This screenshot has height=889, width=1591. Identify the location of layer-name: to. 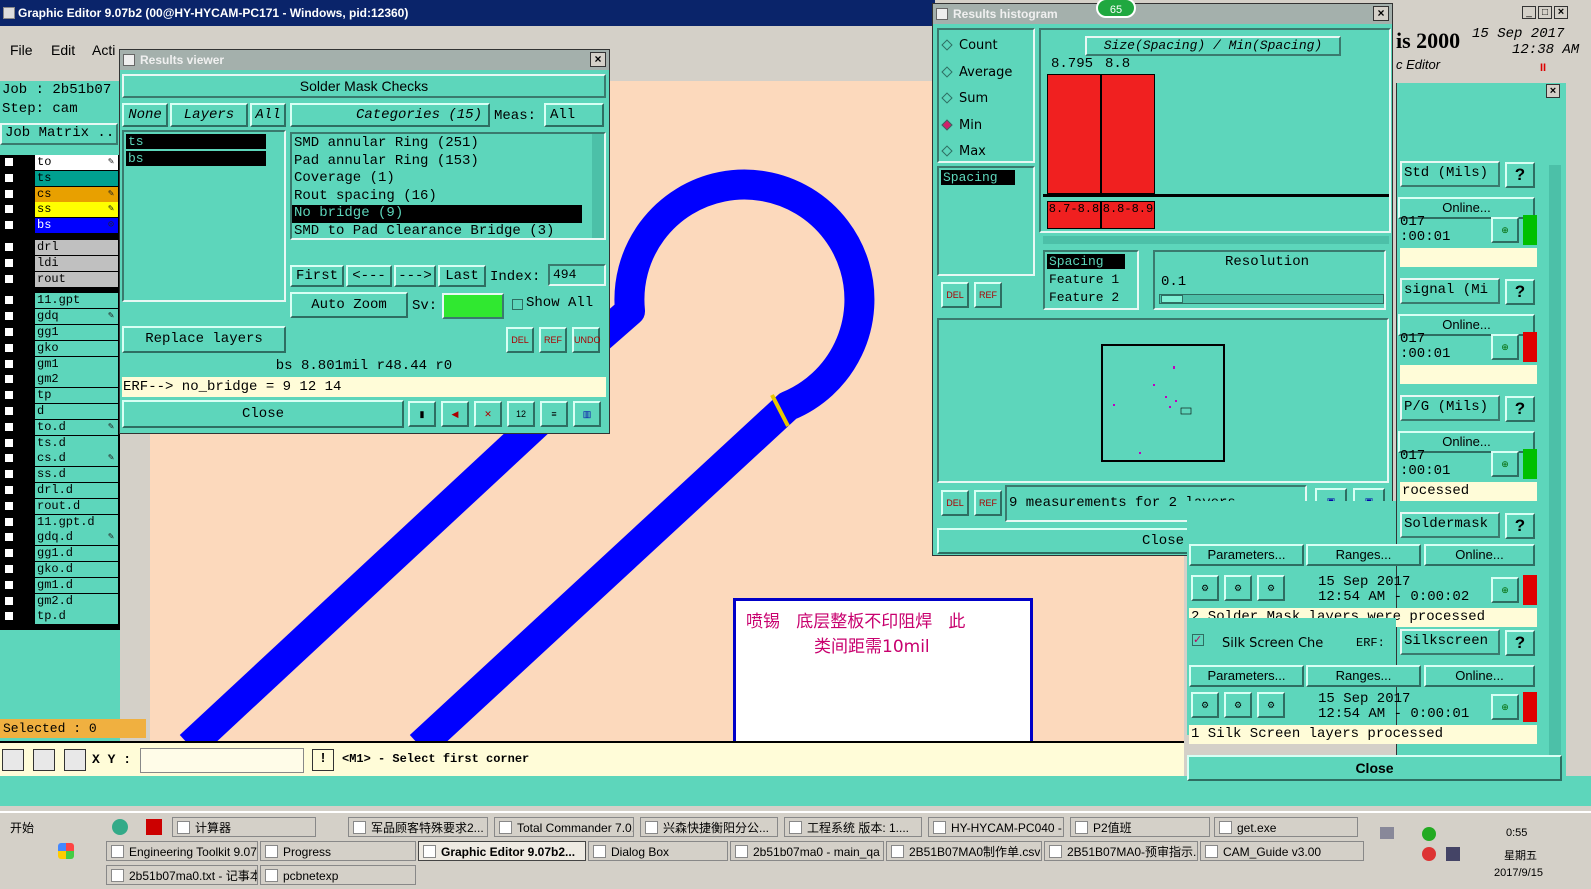
(76, 162).